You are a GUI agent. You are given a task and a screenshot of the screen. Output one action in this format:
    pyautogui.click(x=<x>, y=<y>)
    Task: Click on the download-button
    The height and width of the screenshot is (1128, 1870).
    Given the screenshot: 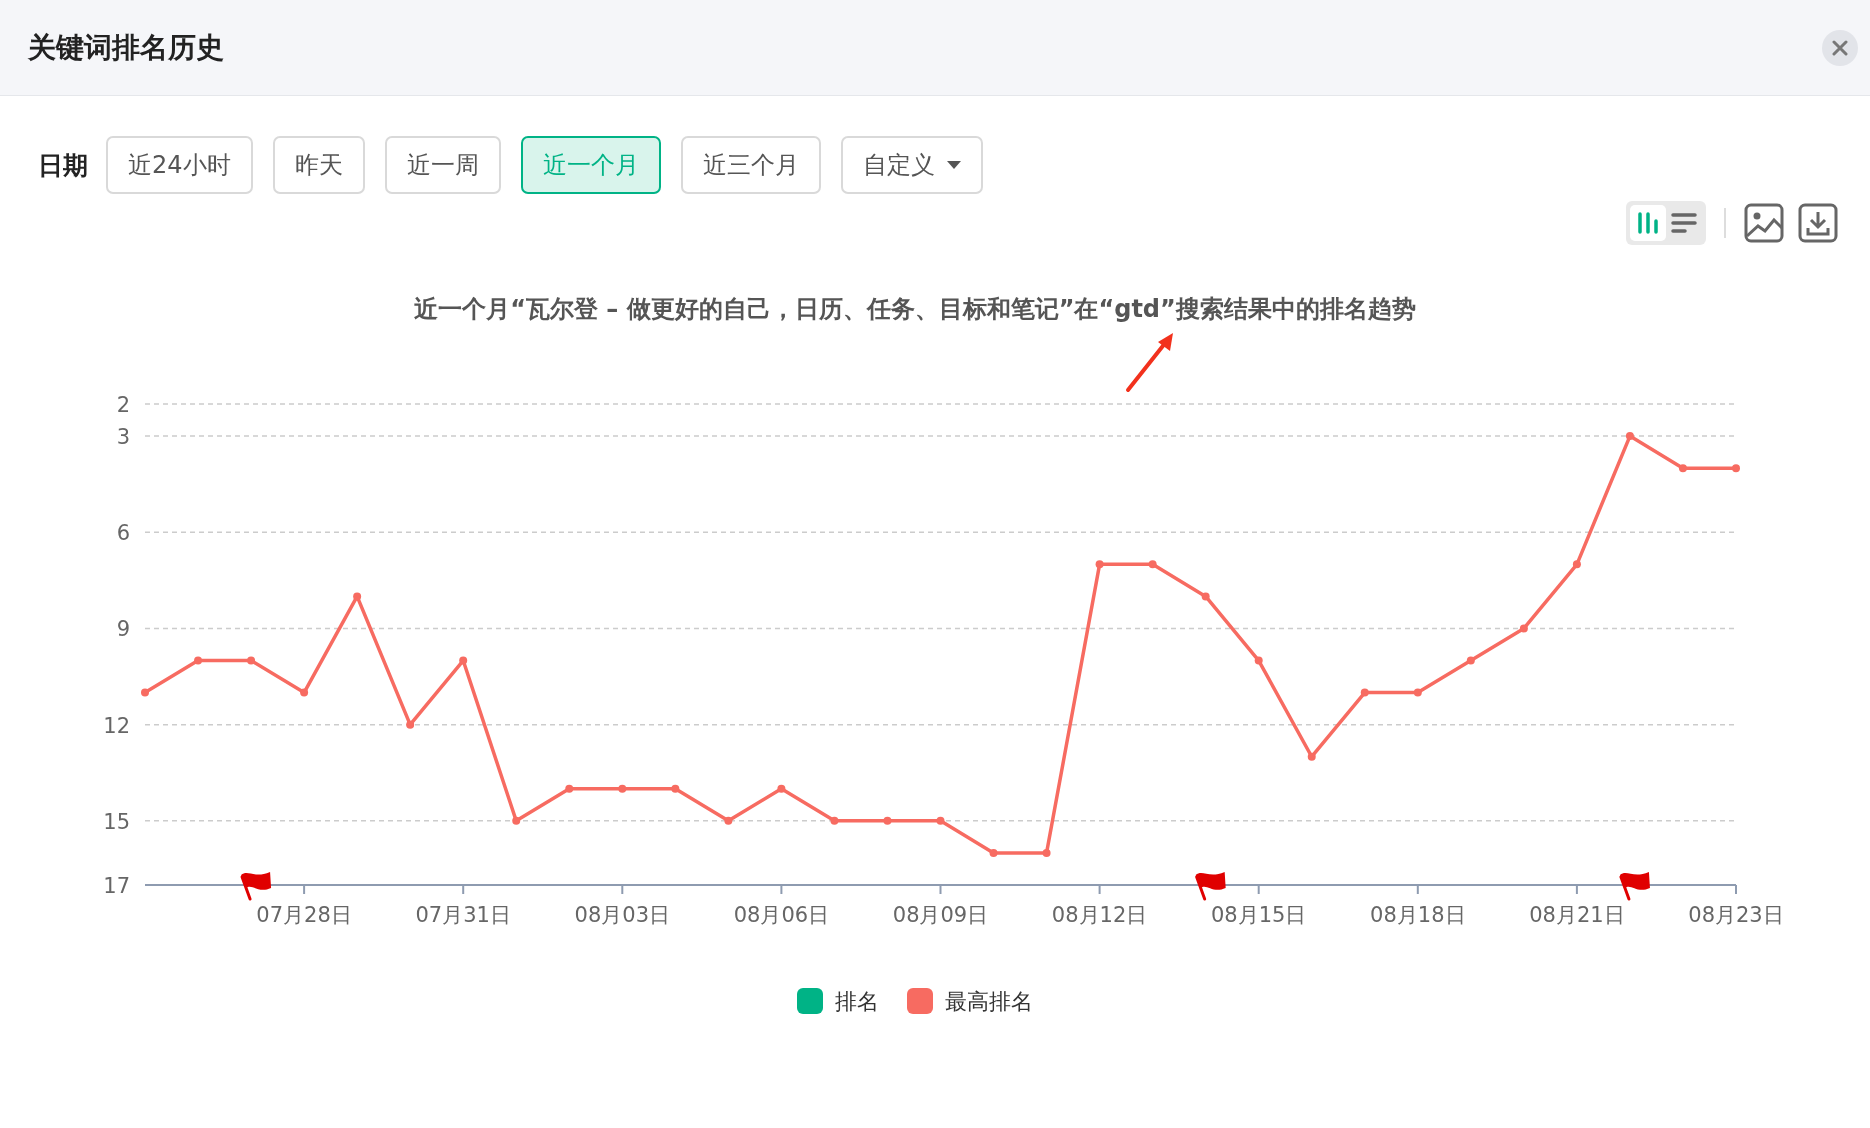 What is the action you would take?
    pyautogui.click(x=1818, y=223)
    